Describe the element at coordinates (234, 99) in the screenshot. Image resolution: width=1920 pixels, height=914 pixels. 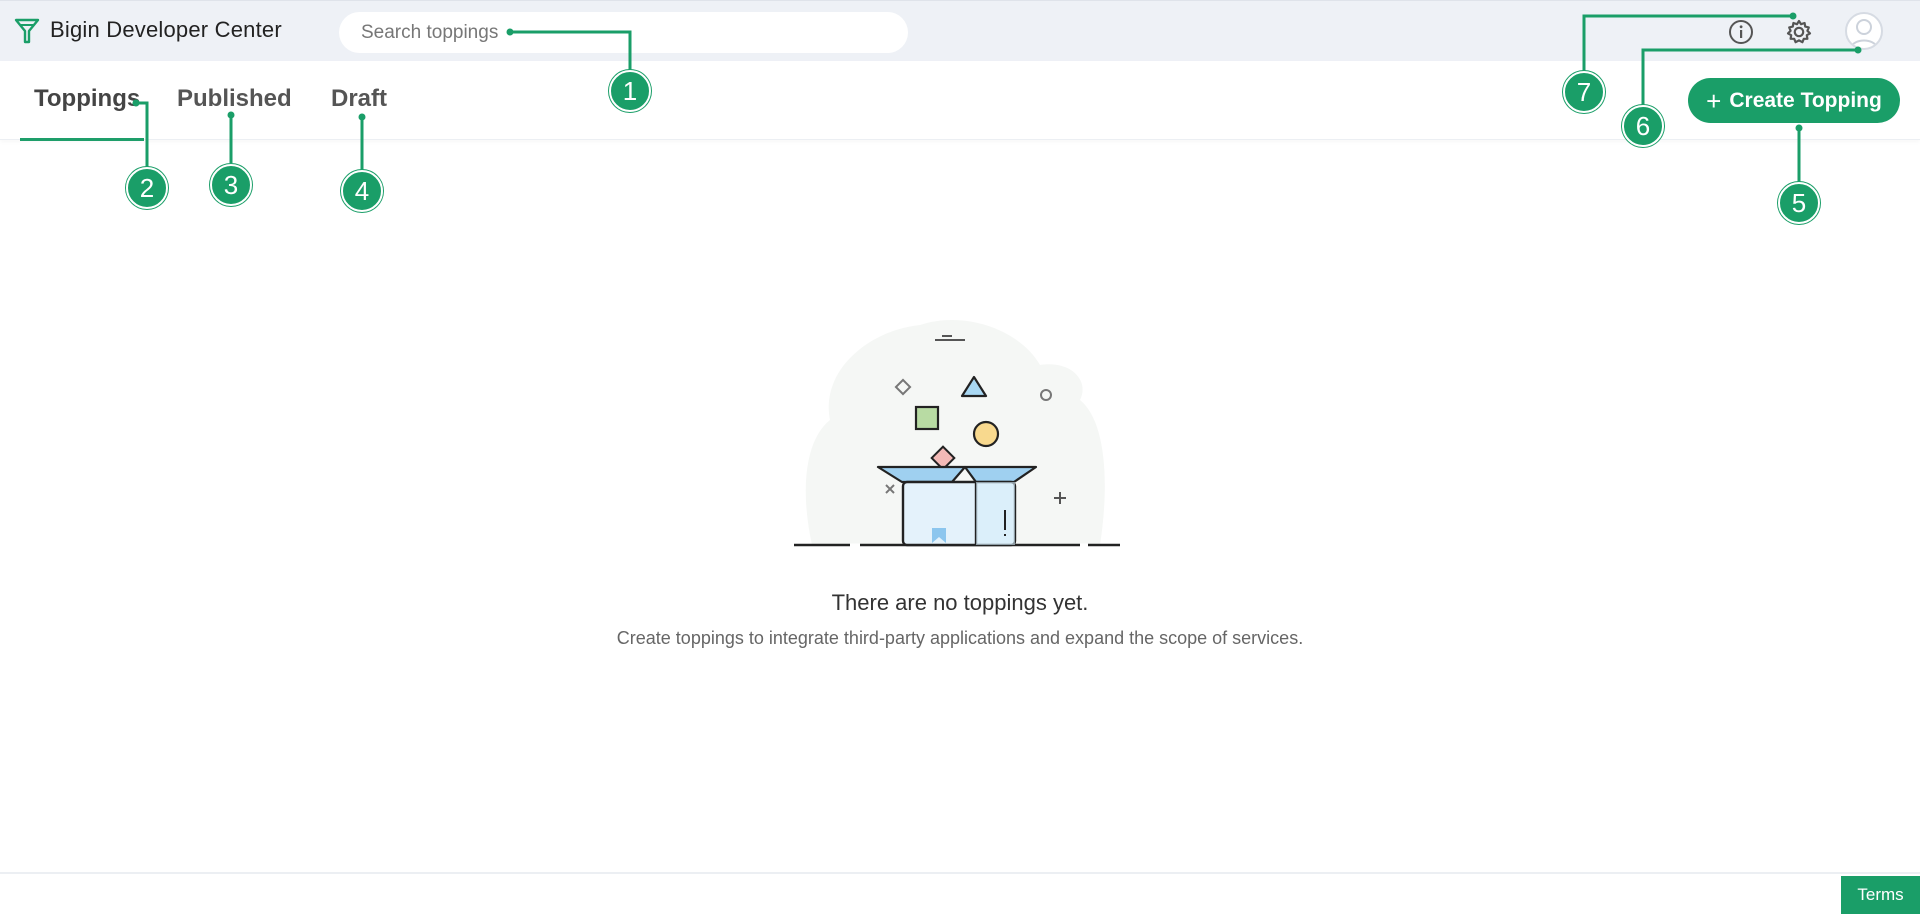
I see `tab-published: Published` at that location.